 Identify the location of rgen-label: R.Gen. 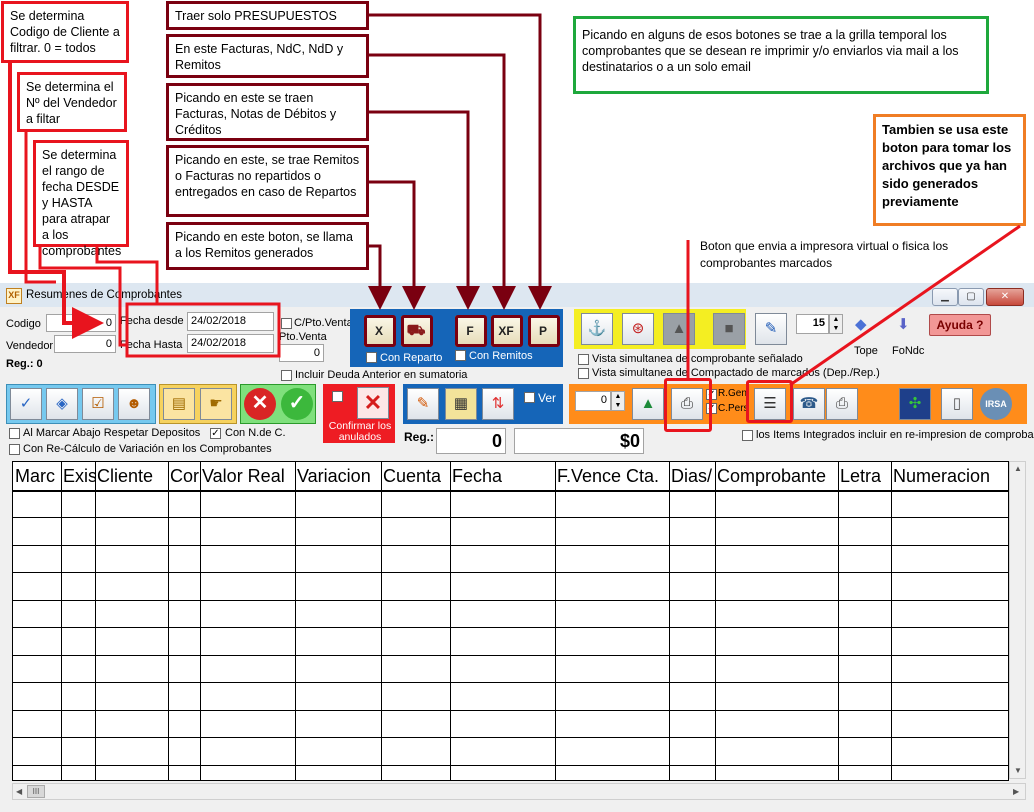
(732, 393).